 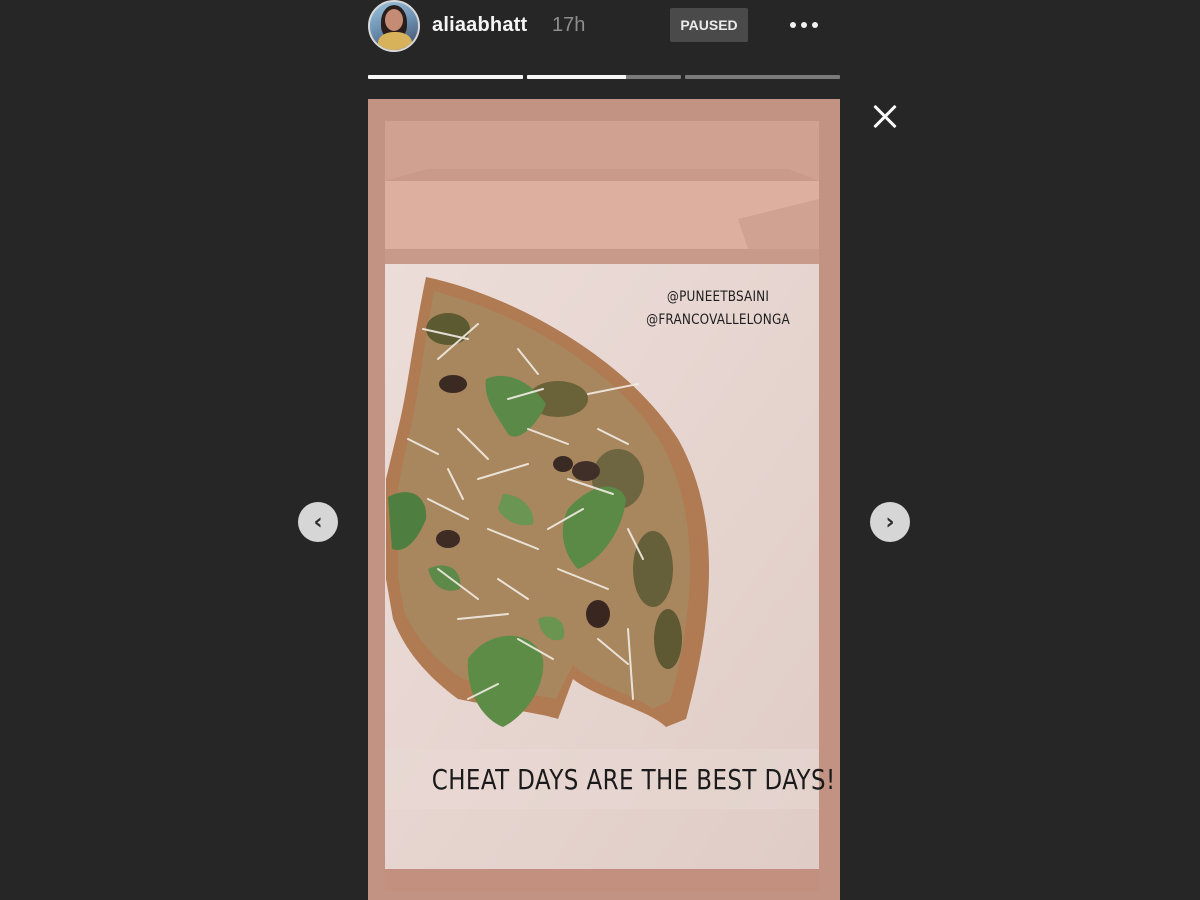 I want to click on previous-story-button: ‹, so click(x=318, y=522).